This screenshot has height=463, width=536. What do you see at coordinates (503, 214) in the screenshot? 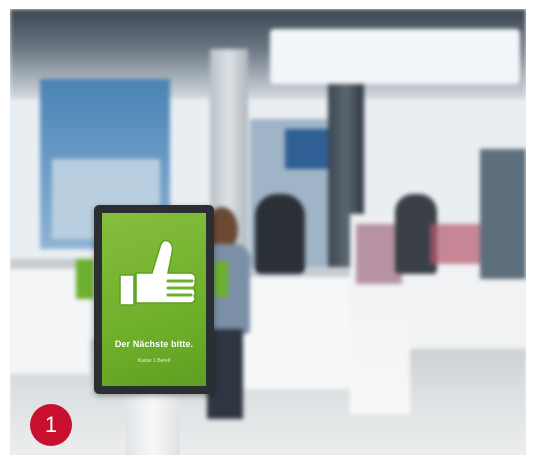
I see `right-display` at bounding box center [503, 214].